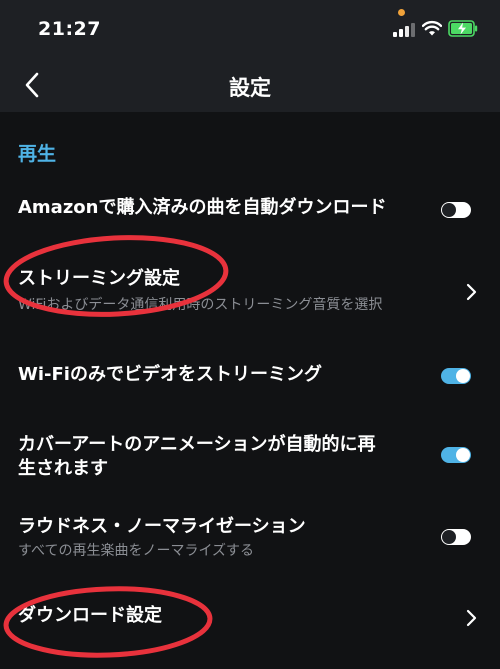  I want to click on setting-label-line2: 生されます, so click(63, 468).